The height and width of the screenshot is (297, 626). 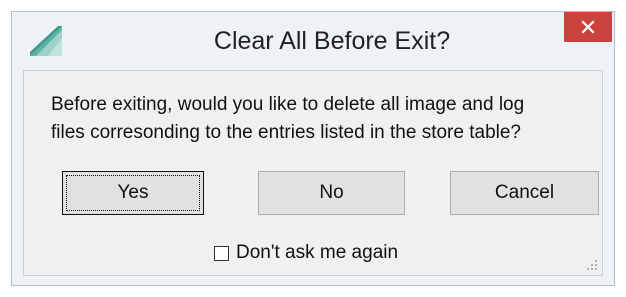 I want to click on close-icon, so click(x=588, y=27).